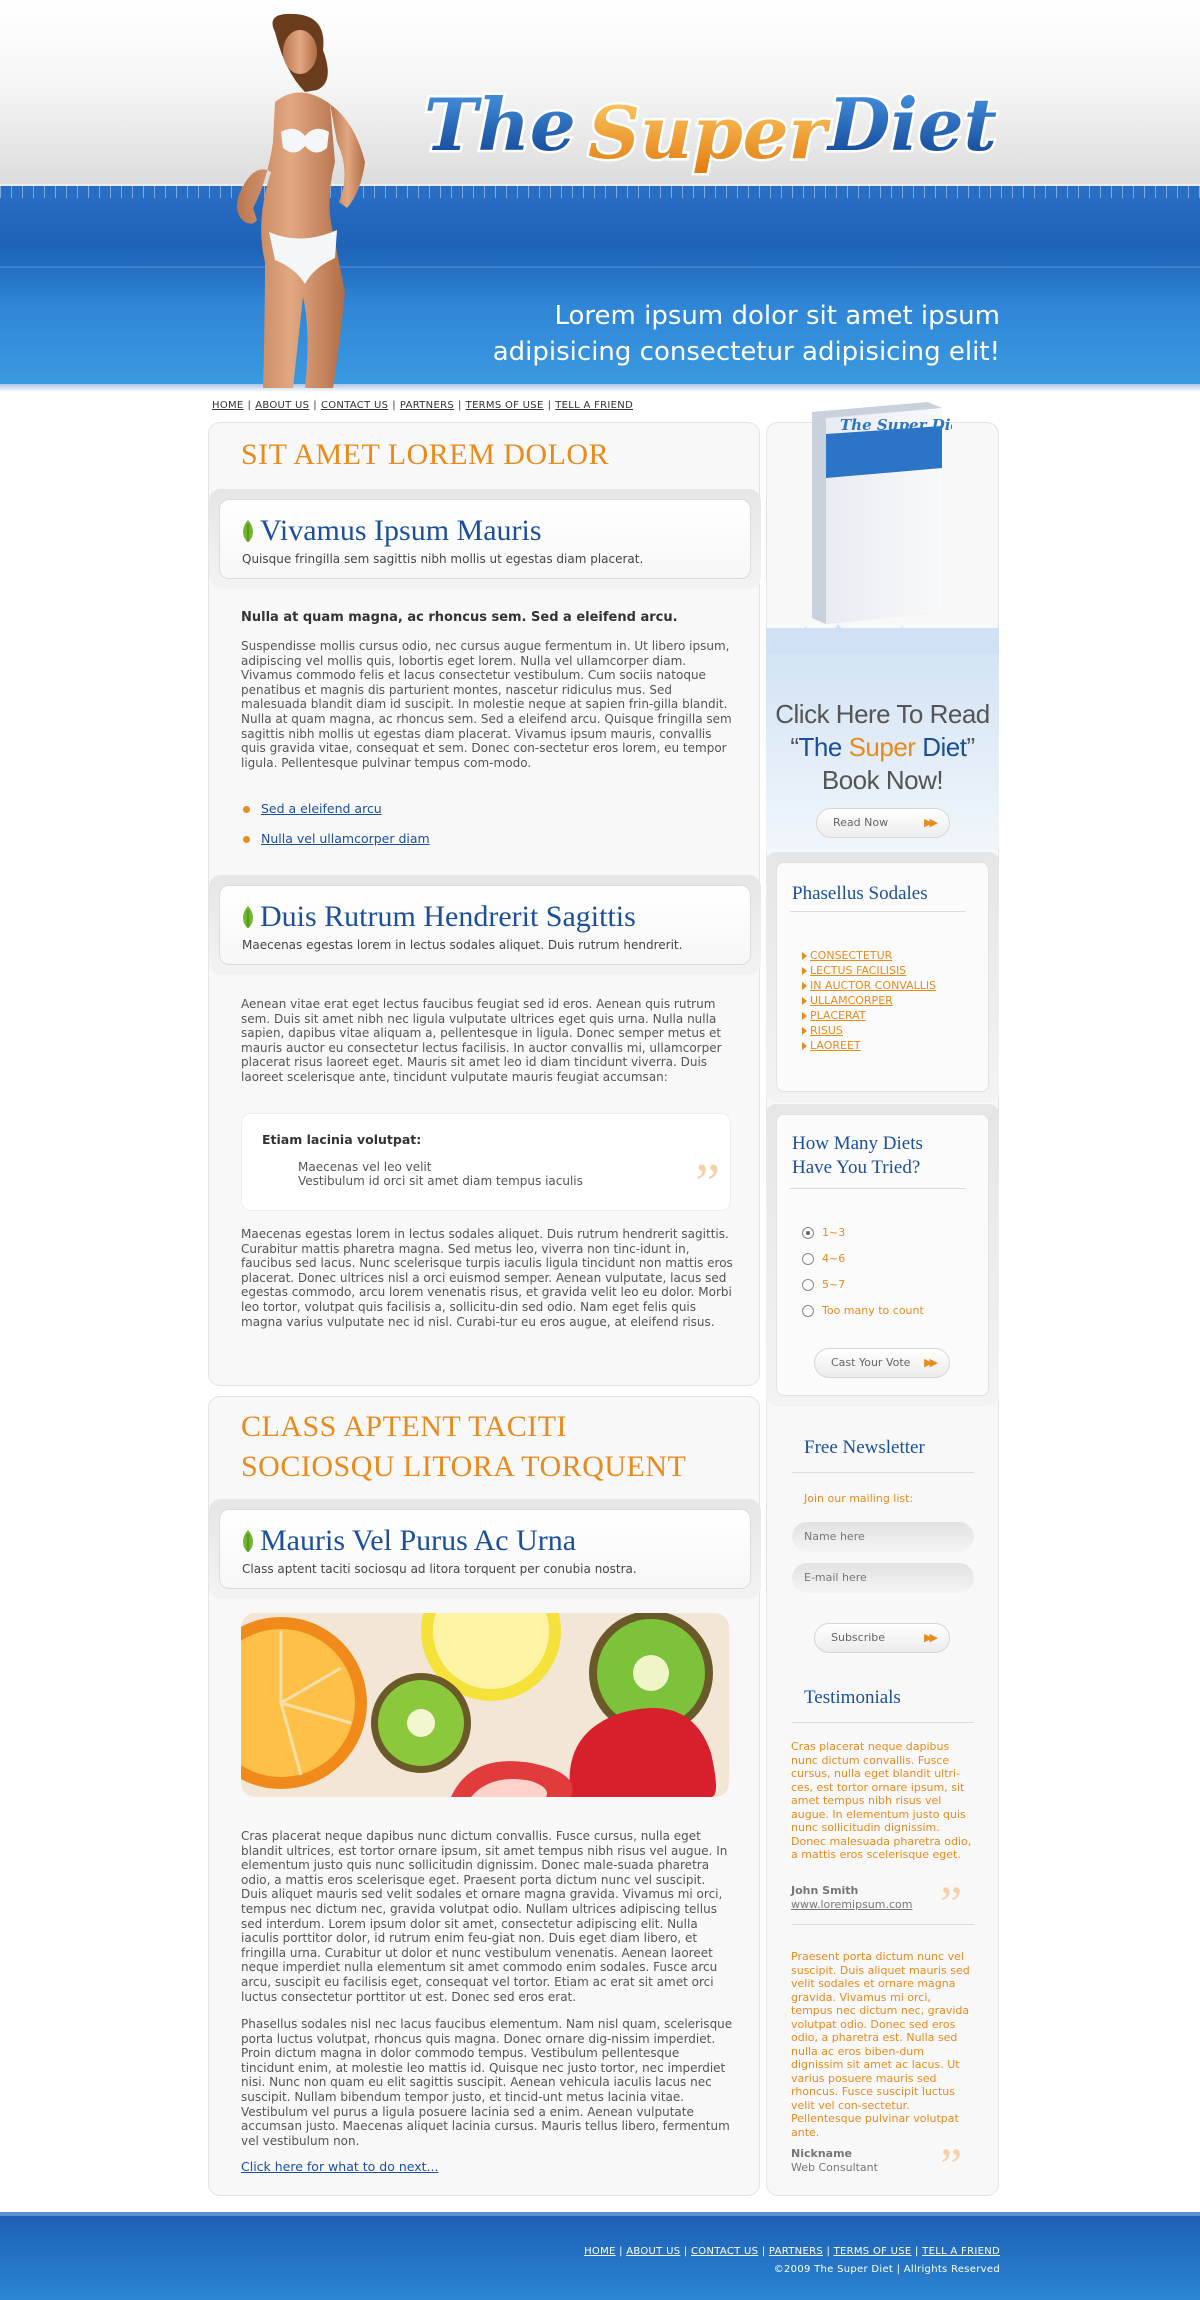 This screenshot has width=1200, height=2300. Describe the element at coordinates (425, 454) in the screenshot. I see `section-title: SIT AMET LOREM DOLOR` at that location.